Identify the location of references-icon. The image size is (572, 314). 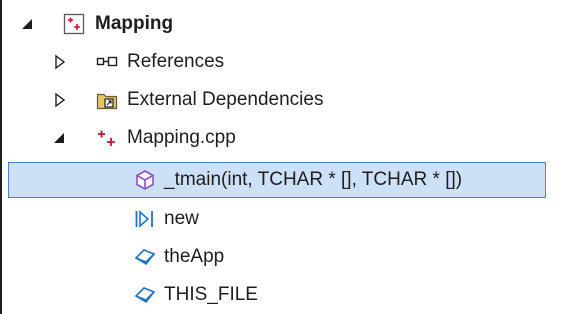
(107, 61).